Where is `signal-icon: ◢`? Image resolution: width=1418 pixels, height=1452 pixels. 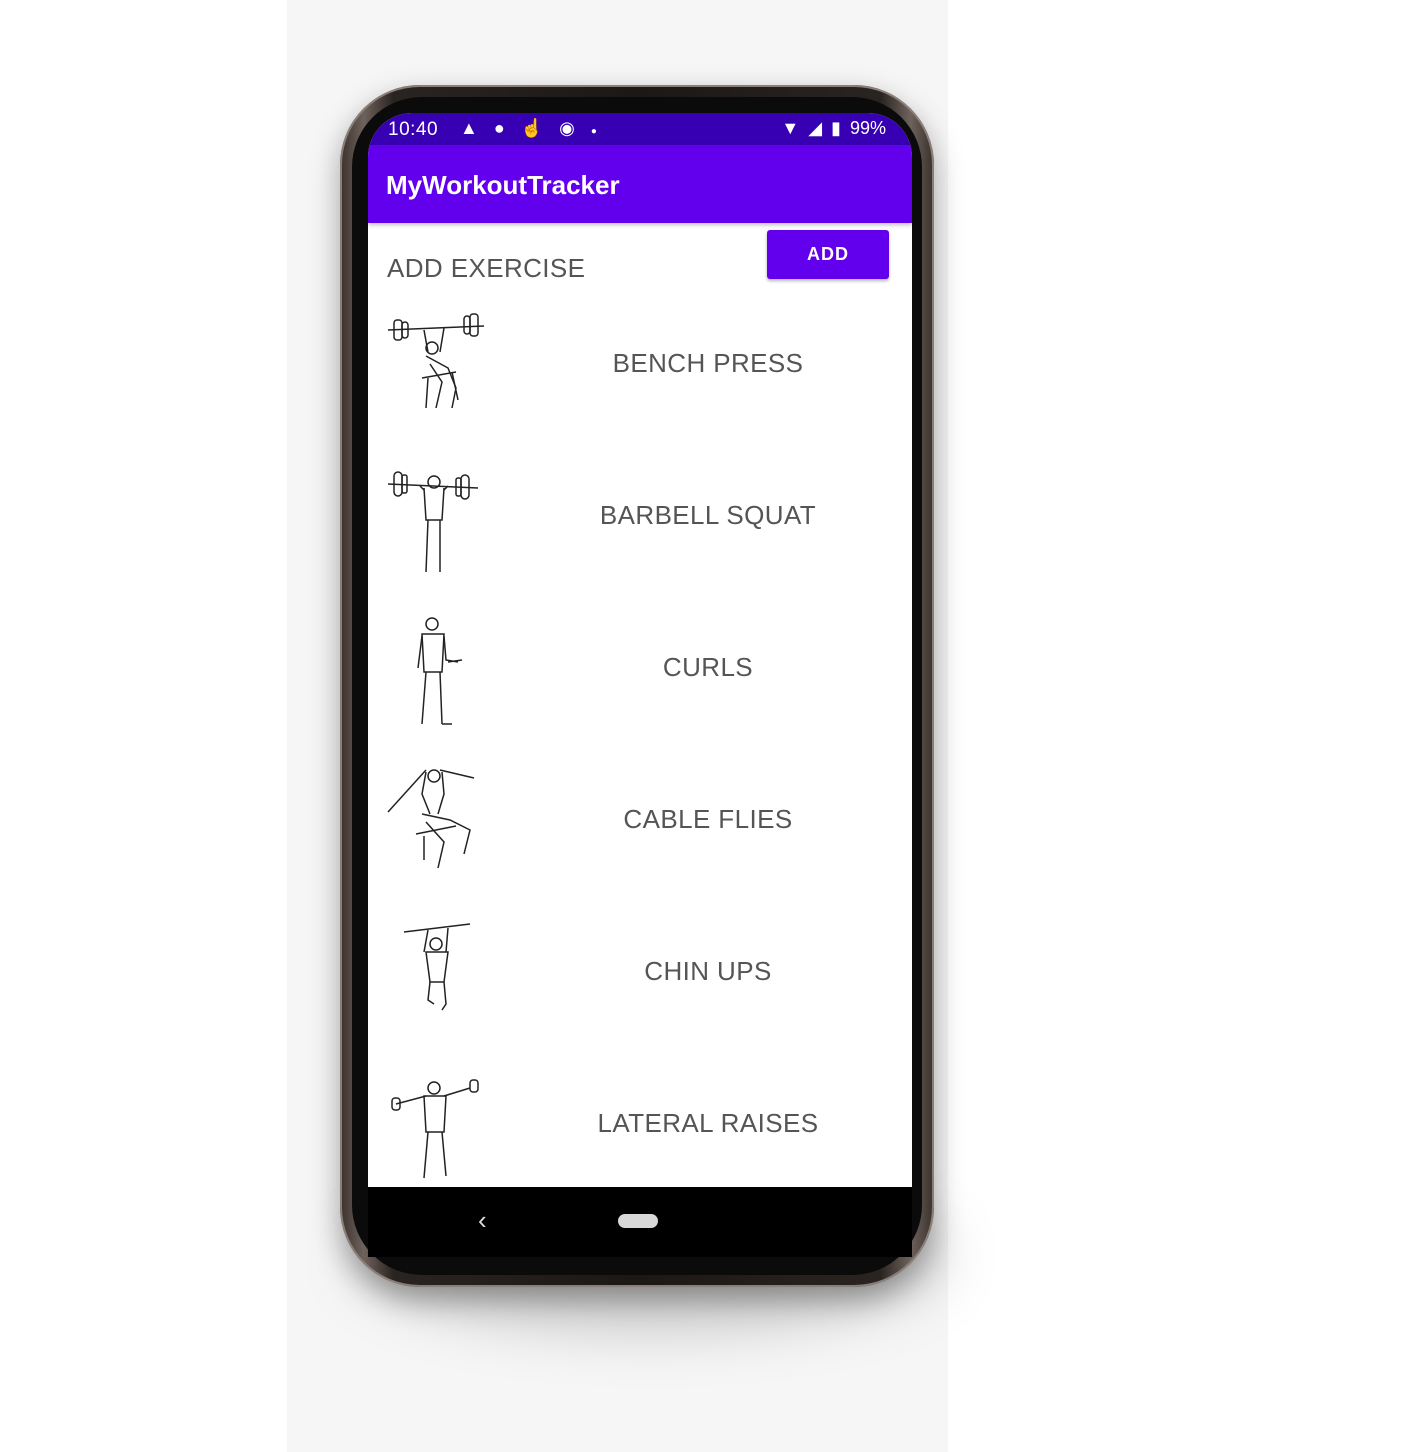 signal-icon: ◢ is located at coordinates (815, 128).